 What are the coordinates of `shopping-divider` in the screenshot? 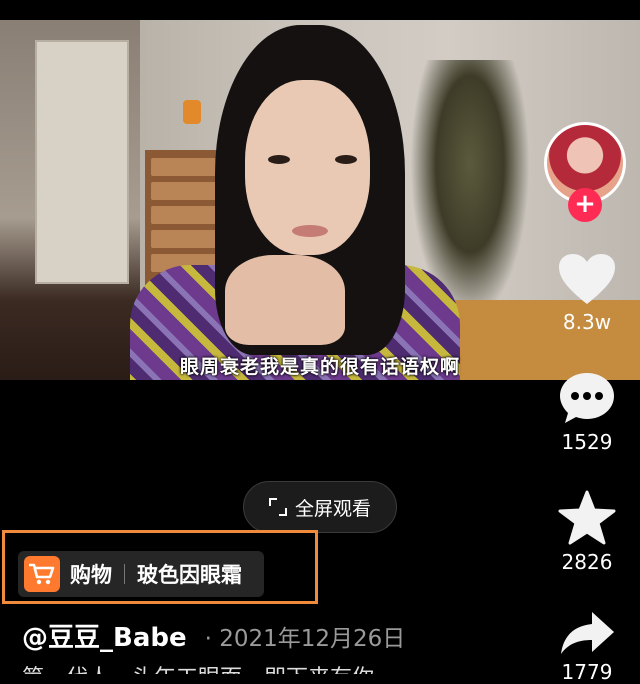 It's located at (124, 574).